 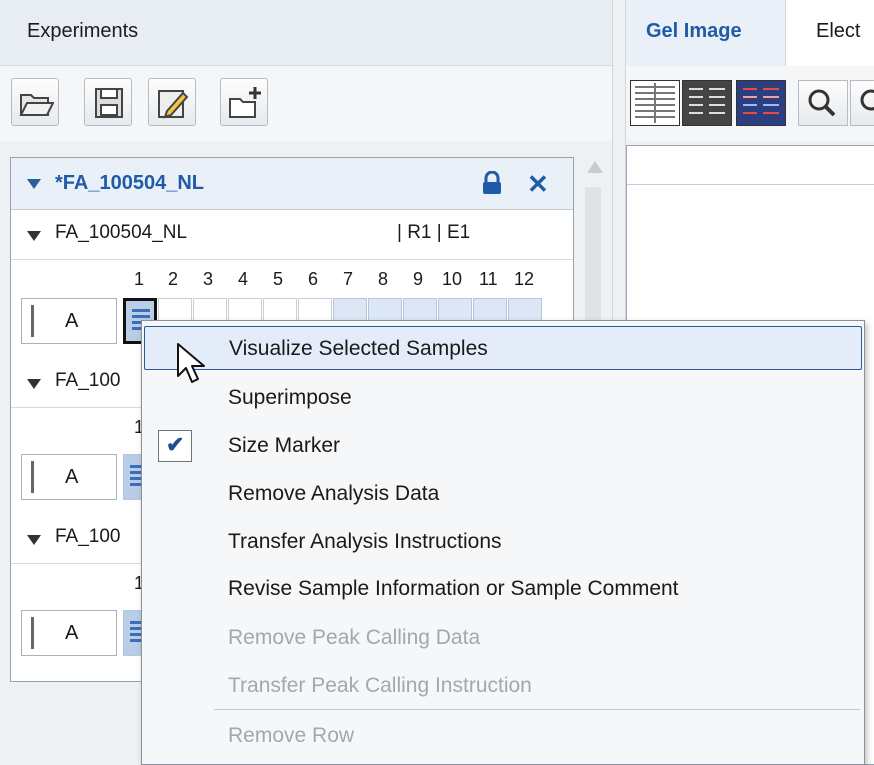 I want to click on run-name: FA_100504_NL, so click(x=121, y=232).